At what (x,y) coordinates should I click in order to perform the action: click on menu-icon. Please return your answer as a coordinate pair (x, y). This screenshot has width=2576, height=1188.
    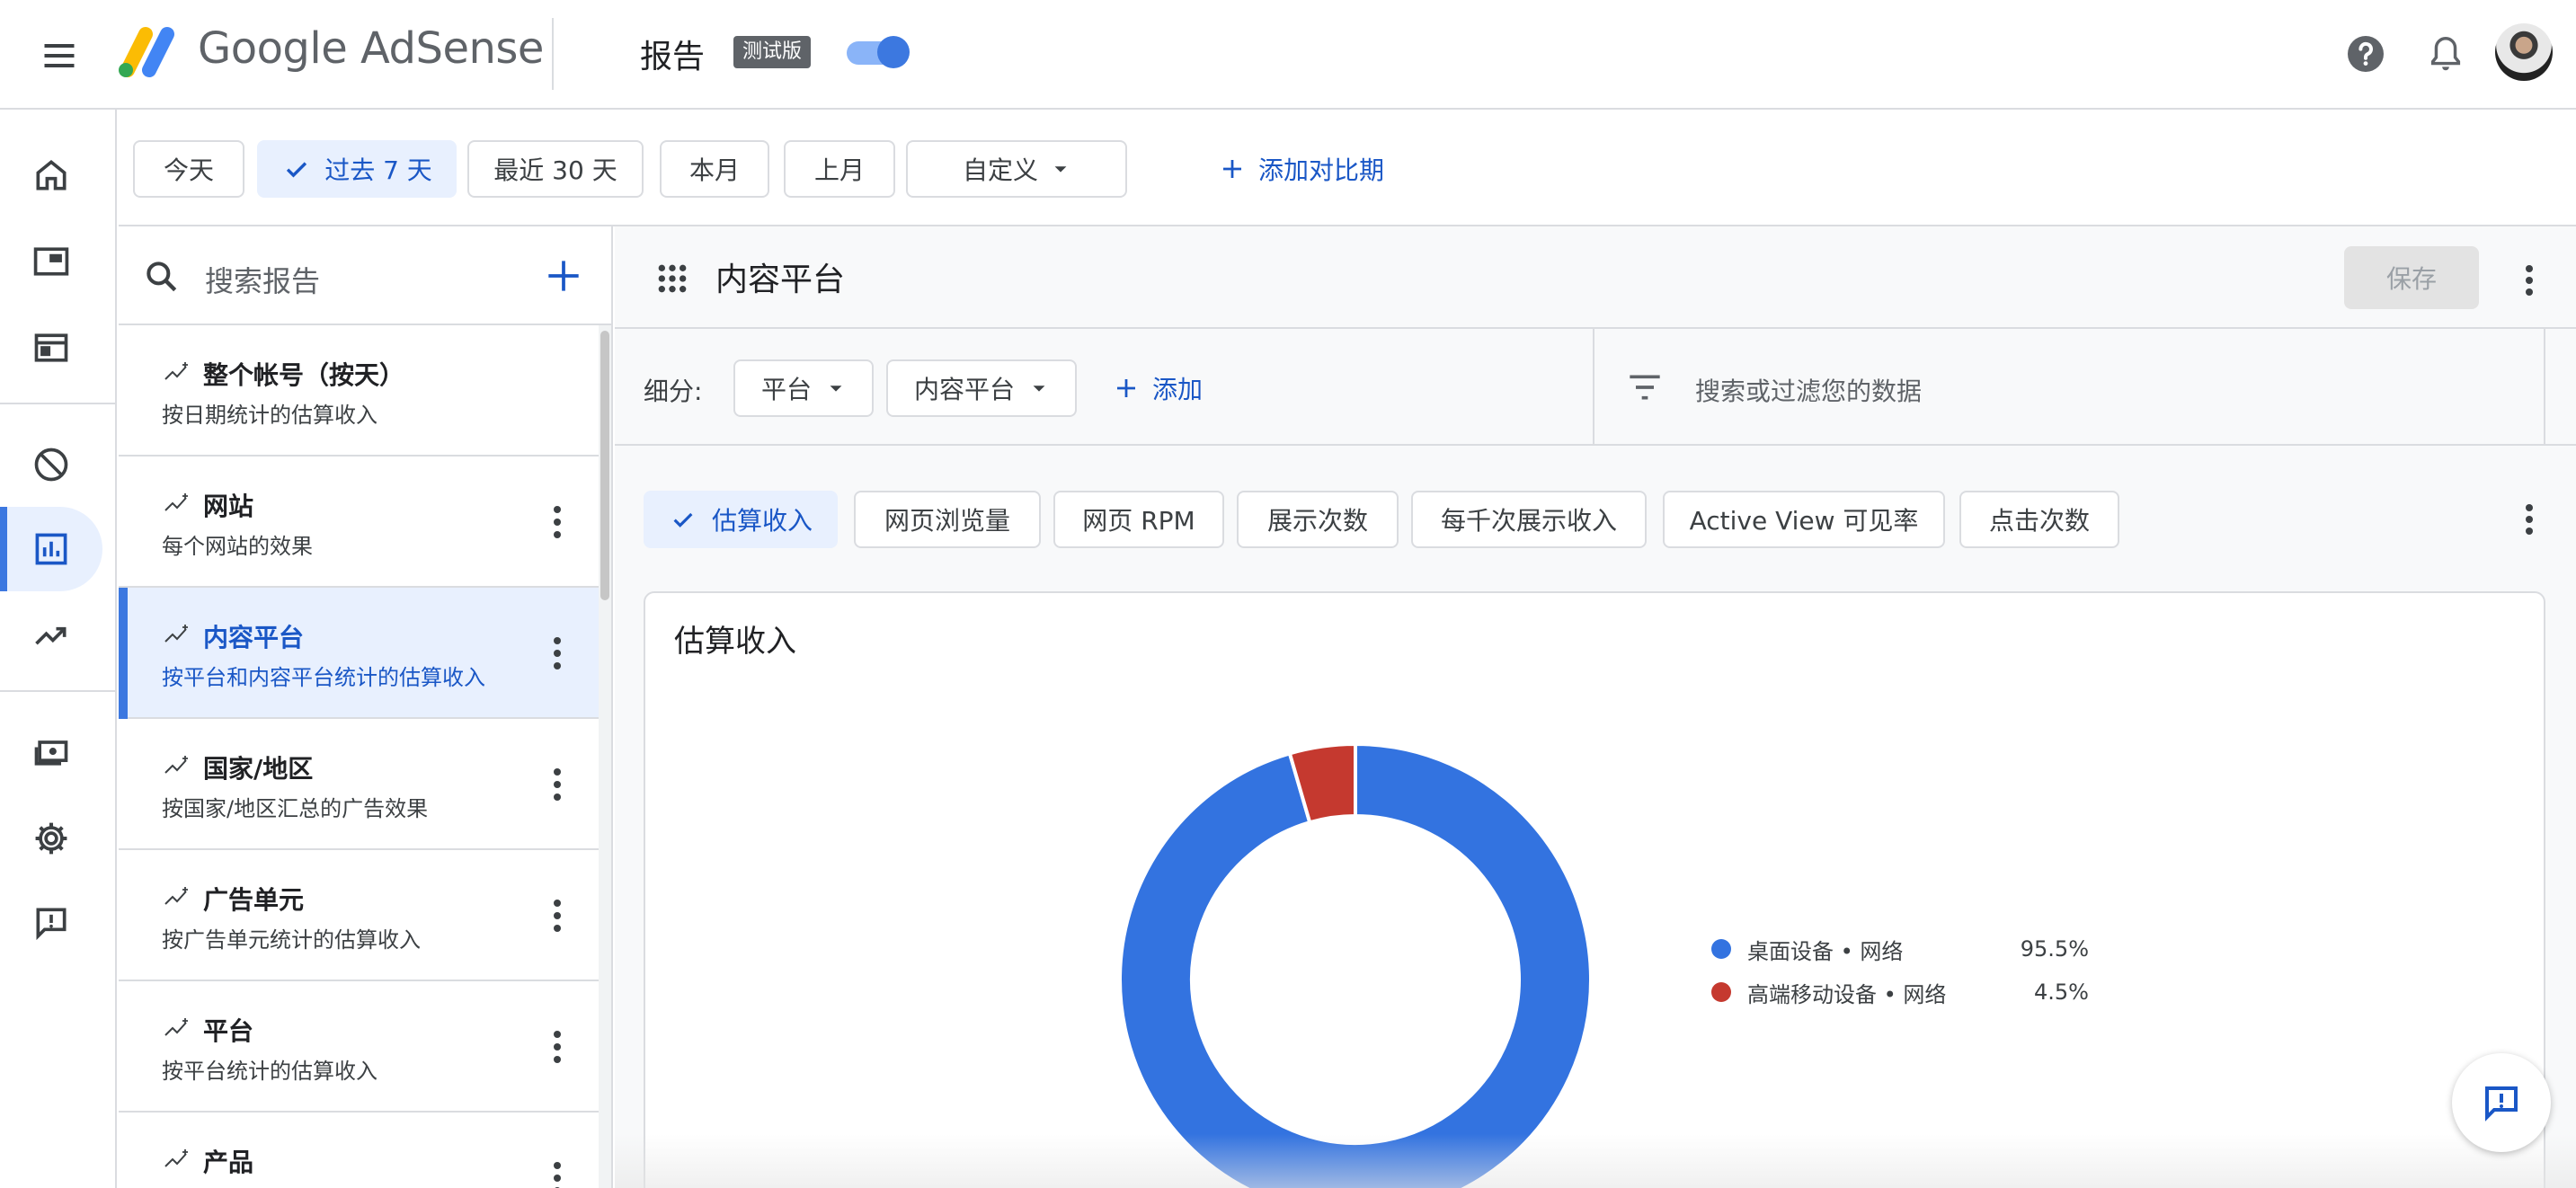
    Looking at the image, I should click on (59, 56).